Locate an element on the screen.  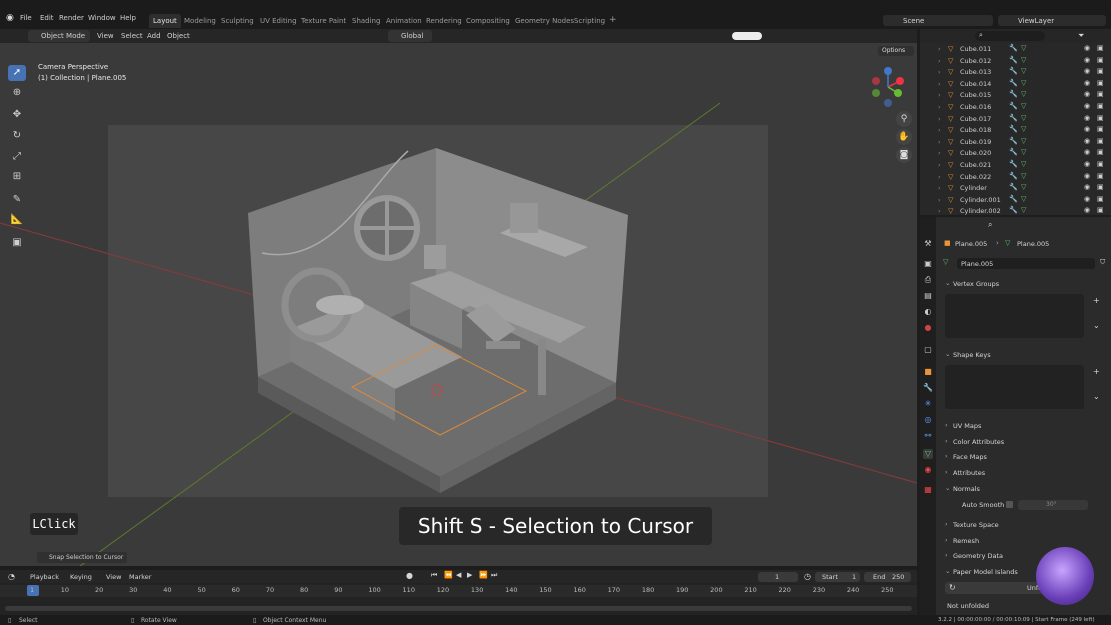
auto-smooth-angle-field: 30° is located at coordinates (1053, 505).